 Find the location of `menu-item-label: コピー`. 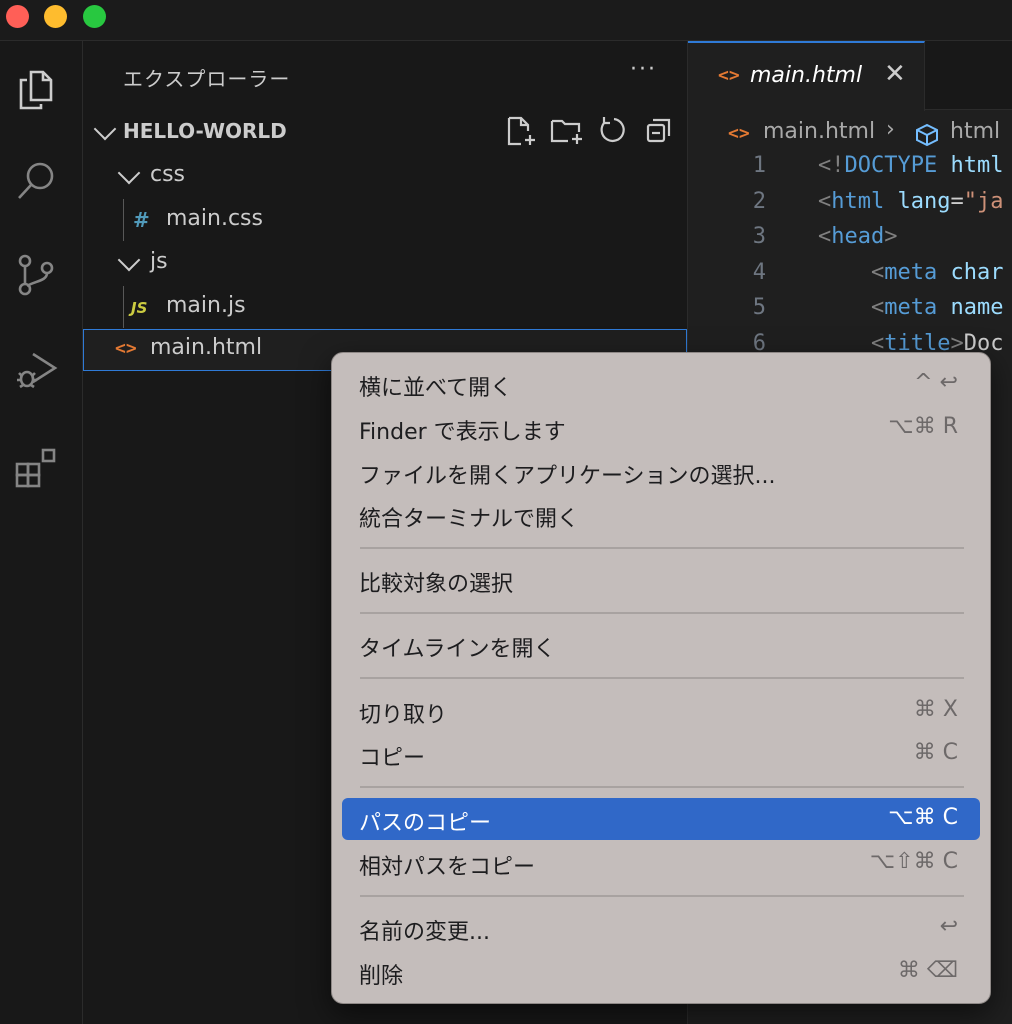

menu-item-label: コピー is located at coordinates (392, 758).